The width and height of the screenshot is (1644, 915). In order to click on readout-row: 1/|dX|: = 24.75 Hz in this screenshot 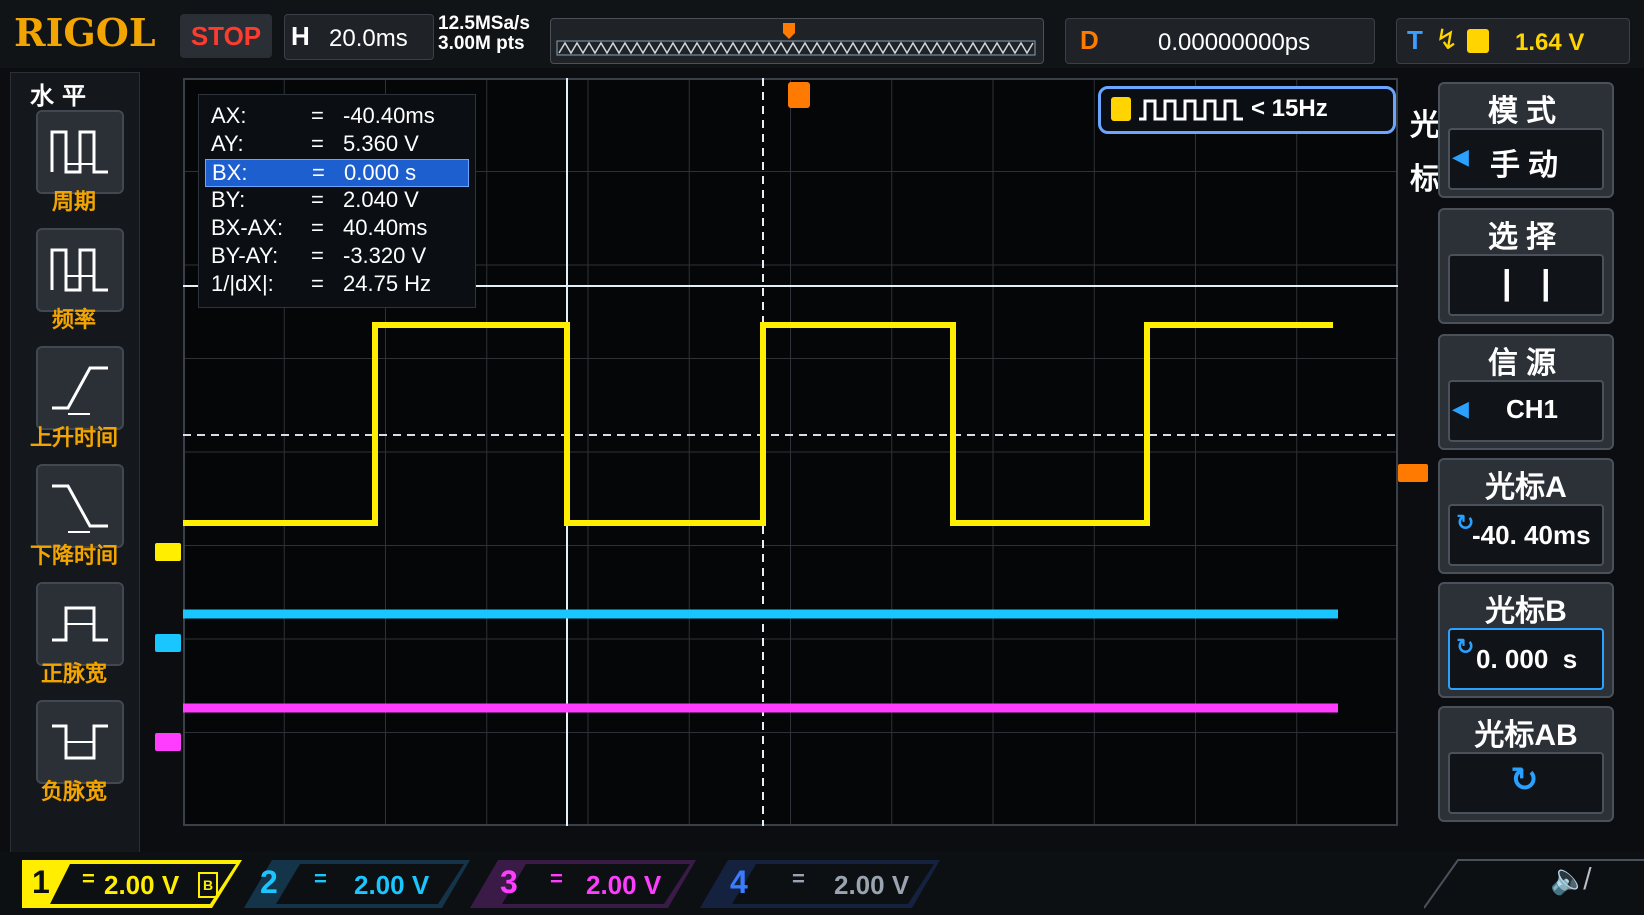, I will do `click(321, 283)`.